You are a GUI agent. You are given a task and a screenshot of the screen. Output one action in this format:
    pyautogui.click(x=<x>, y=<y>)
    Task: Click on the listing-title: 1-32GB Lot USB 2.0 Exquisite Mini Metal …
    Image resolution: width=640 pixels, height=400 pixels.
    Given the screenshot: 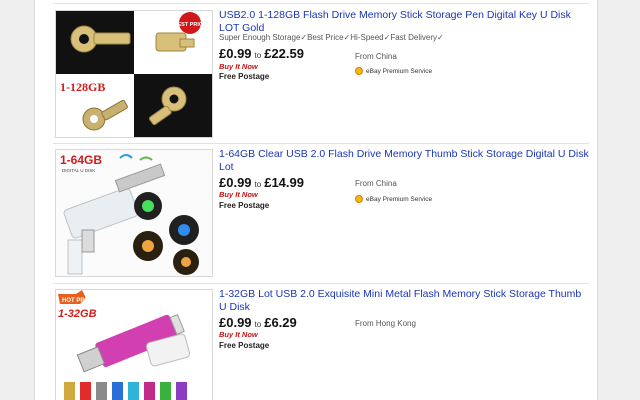 What is the action you would take?
    pyautogui.click(x=405, y=301)
    